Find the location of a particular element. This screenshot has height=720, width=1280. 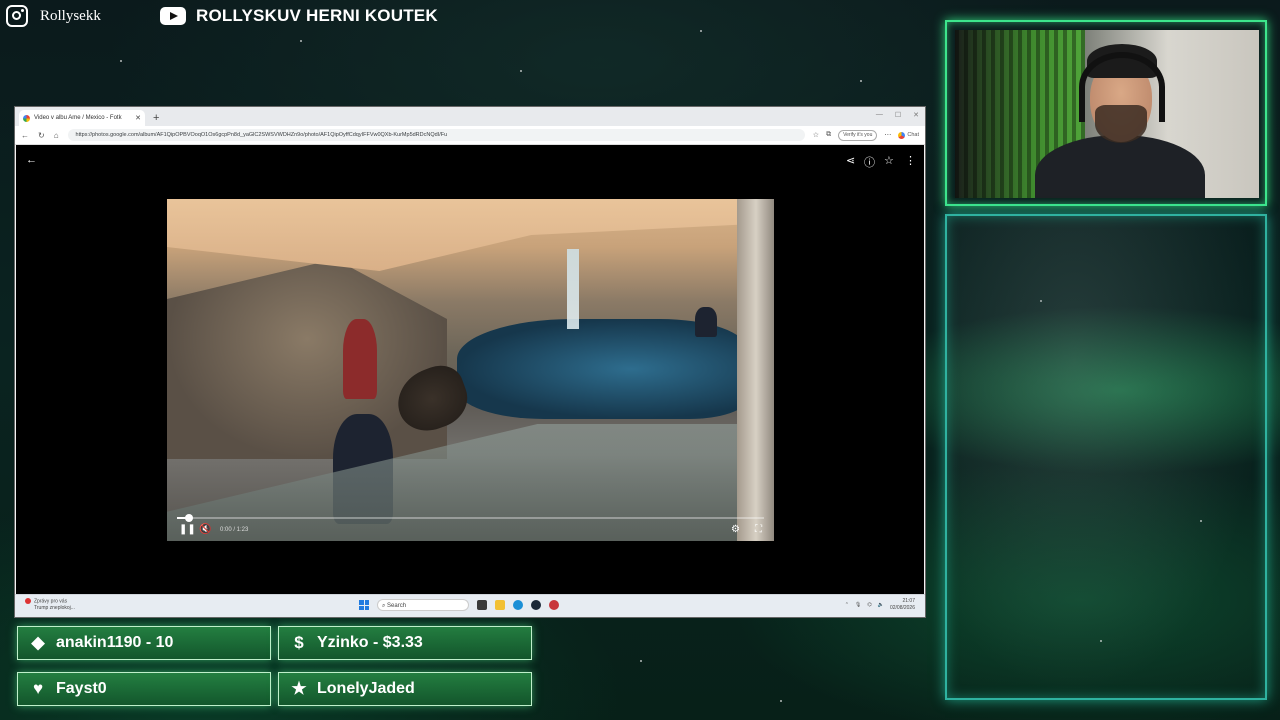

taskbar-apps: ⌕ Search is located at coordinates (459, 605).